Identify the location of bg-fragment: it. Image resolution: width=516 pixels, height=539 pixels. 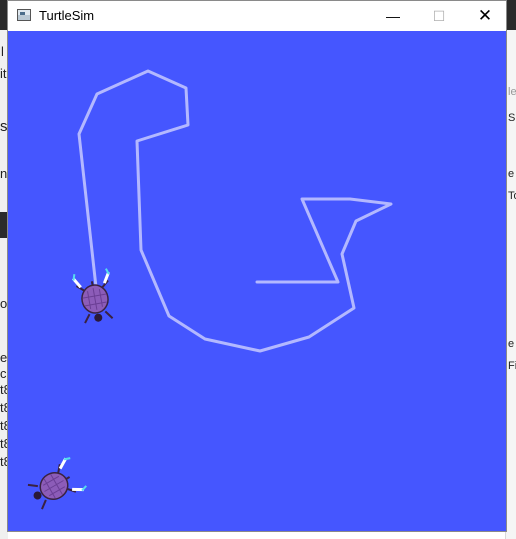
(3, 73).